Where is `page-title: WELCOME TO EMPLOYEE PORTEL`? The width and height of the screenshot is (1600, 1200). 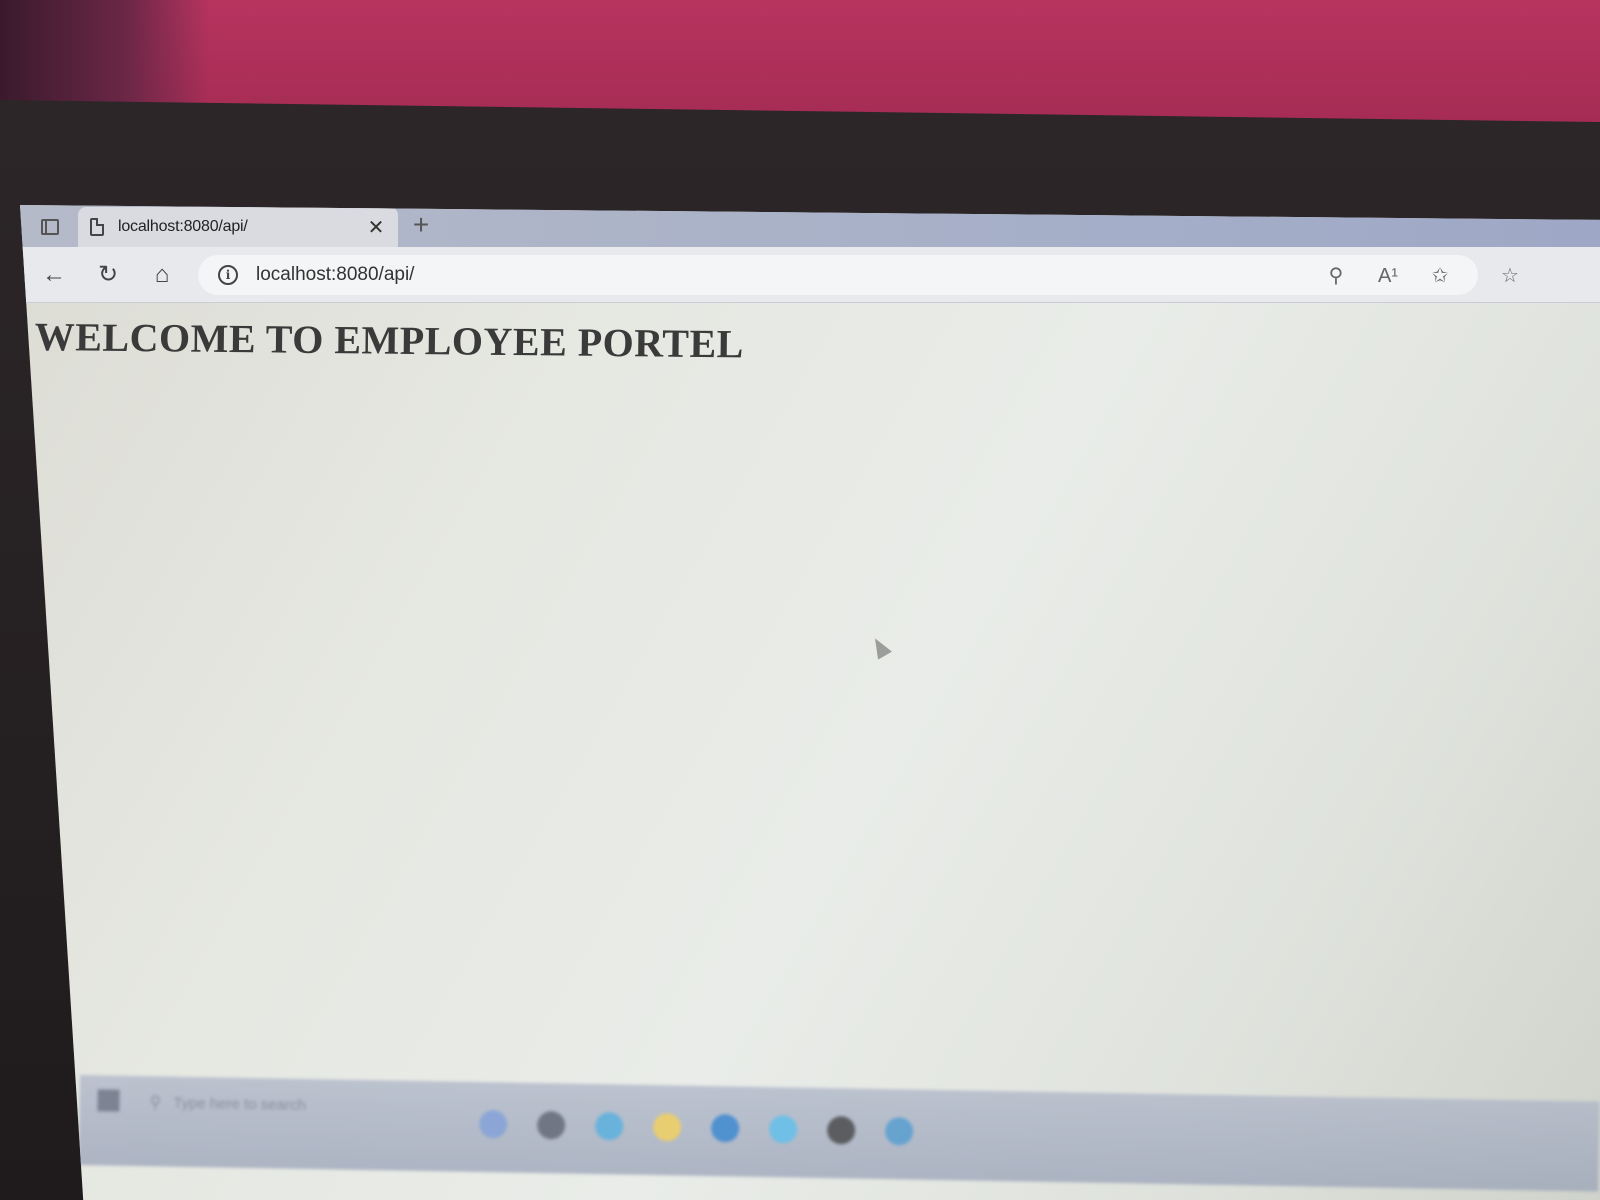
page-title: WELCOME TO EMPLOYEE PORTEL is located at coordinates (389, 340).